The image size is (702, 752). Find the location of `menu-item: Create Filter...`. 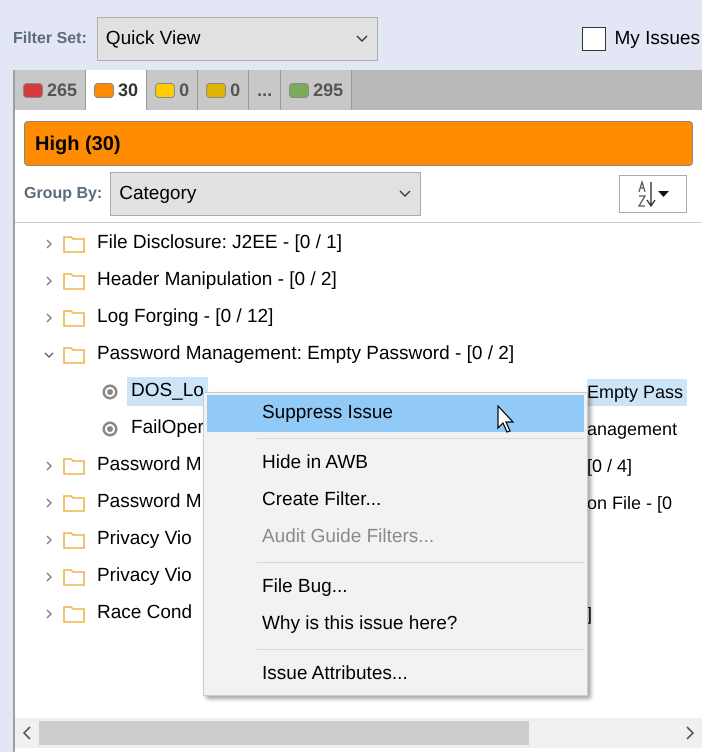

menu-item: Create Filter... is located at coordinates (395, 500).